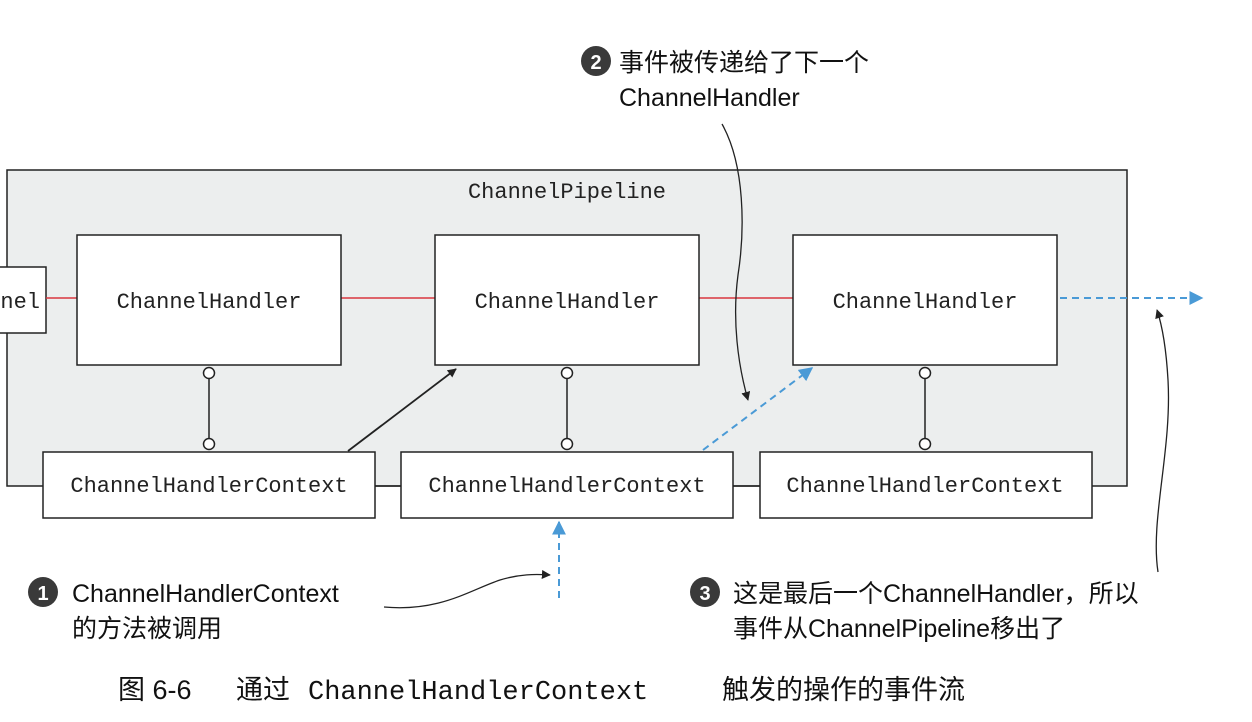 This screenshot has height=722, width=1252. I want to click on channel-handler-context-2: ChannelHandlerContext, so click(567, 485).